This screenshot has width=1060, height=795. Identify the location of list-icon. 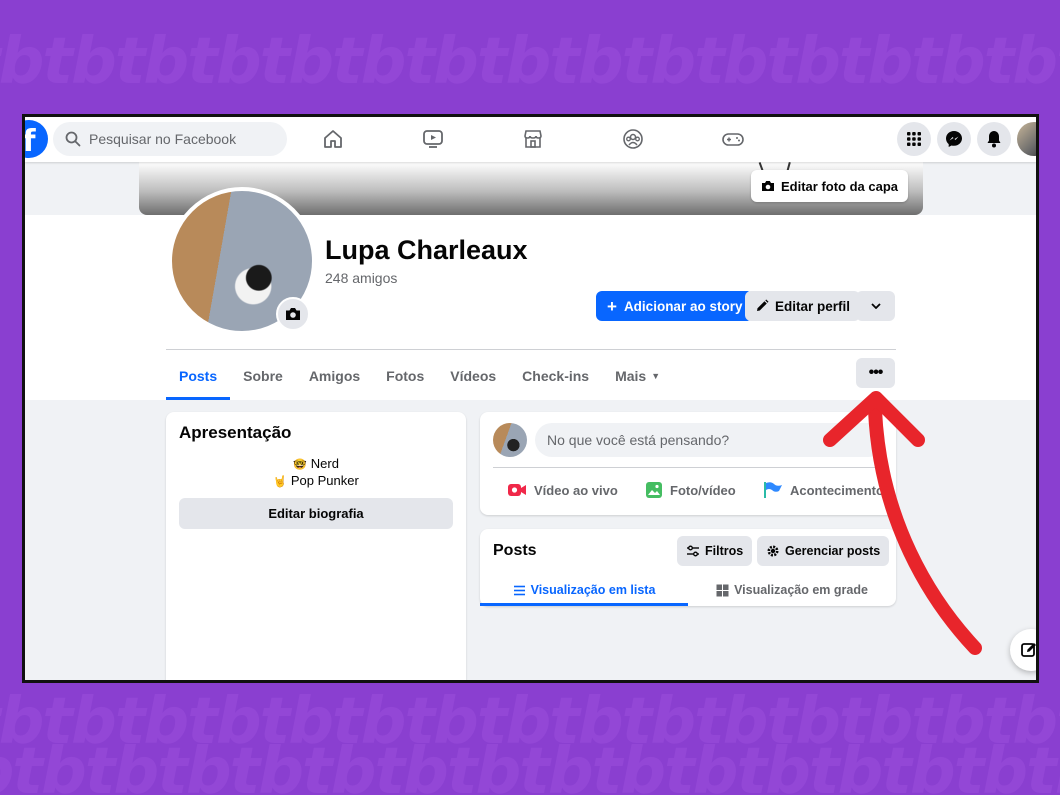
(519, 590).